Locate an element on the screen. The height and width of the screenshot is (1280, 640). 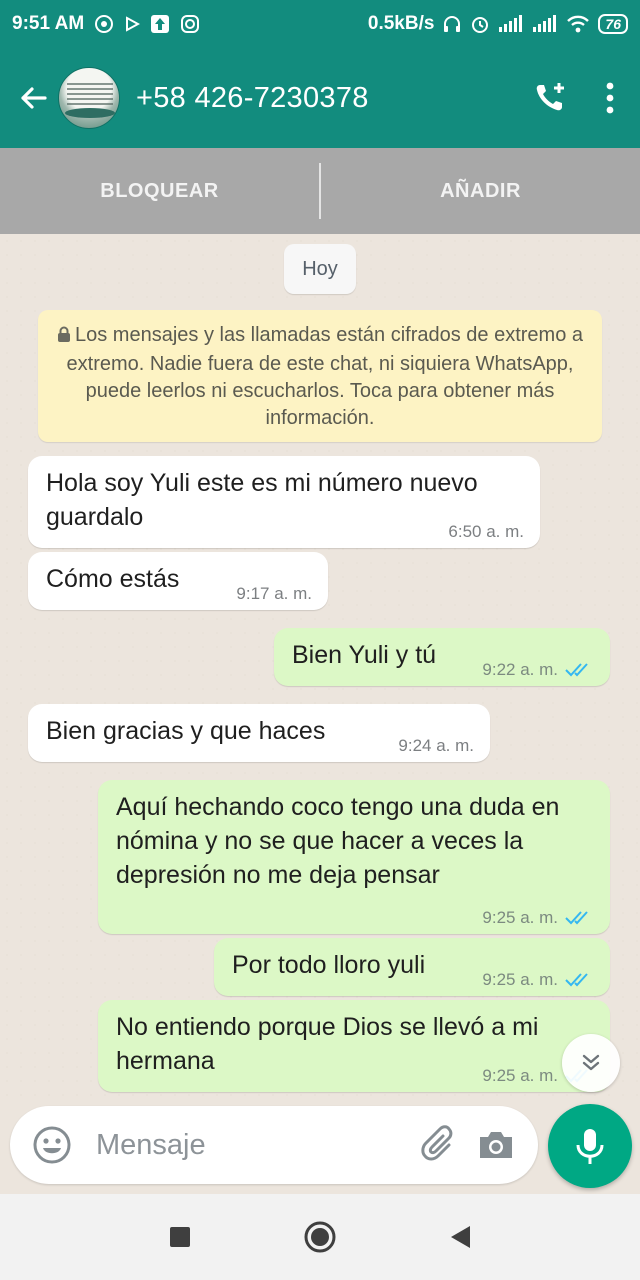
camera-button is located at coordinates (496, 1145).